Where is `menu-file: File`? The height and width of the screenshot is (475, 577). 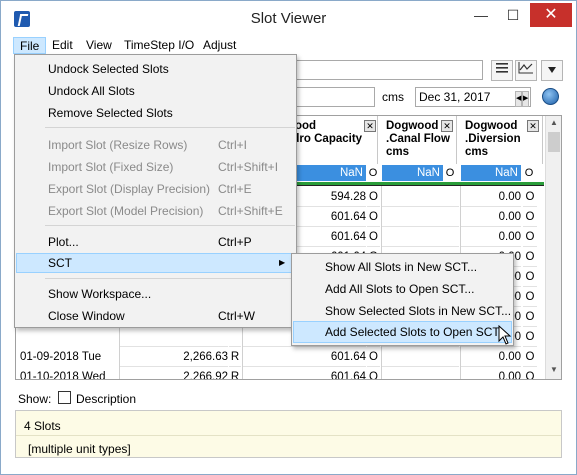
menu-file: File is located at coordinates (30, 45).